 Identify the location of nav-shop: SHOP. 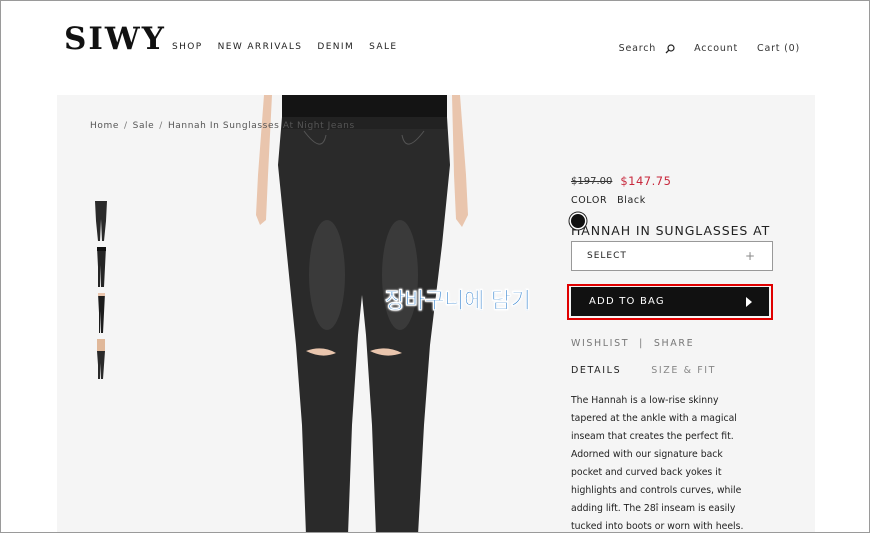
(187, 47).